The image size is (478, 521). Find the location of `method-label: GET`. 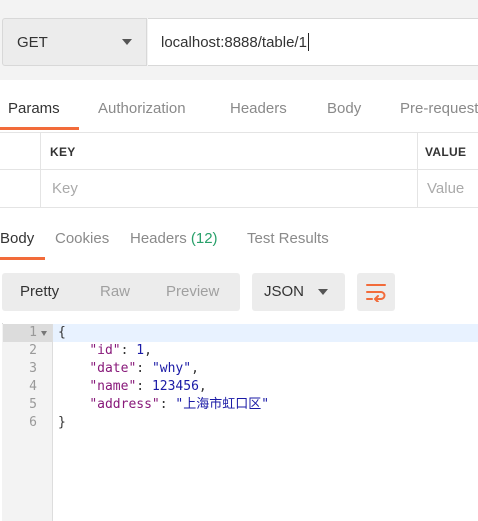

method-label: GET is located at coordinates (32, 42).